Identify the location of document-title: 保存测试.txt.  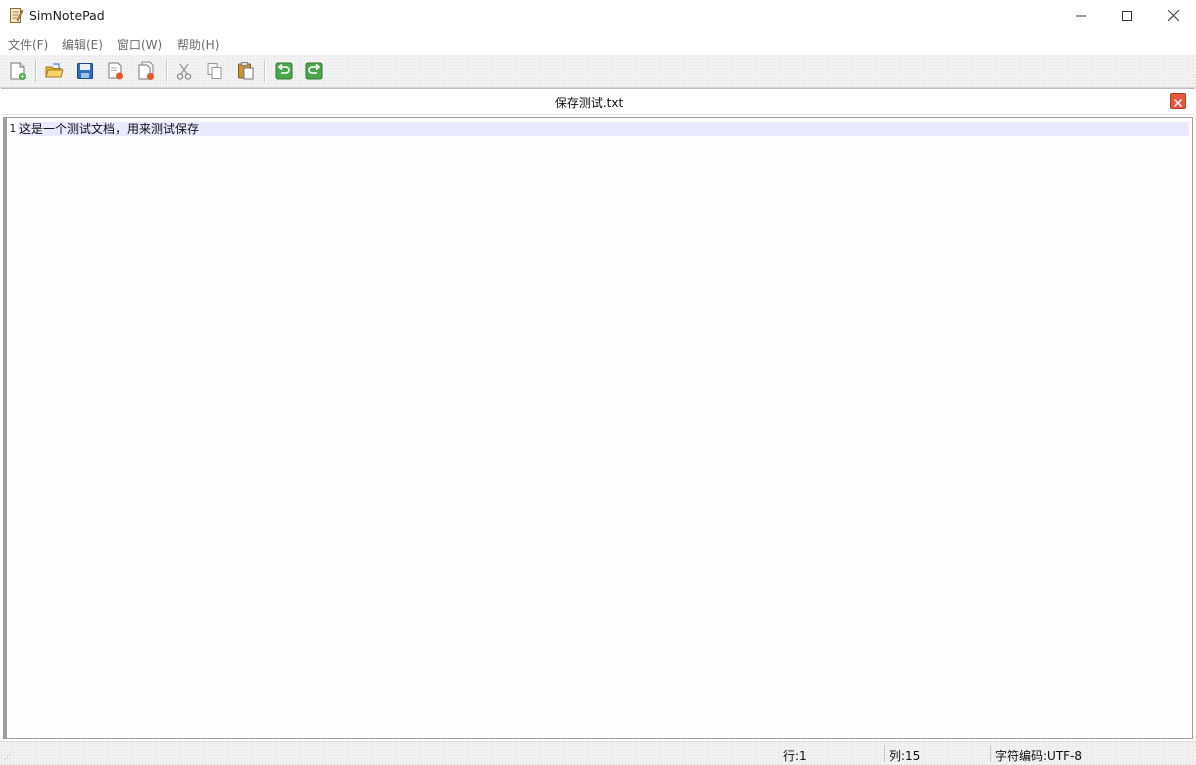
(589, 103).